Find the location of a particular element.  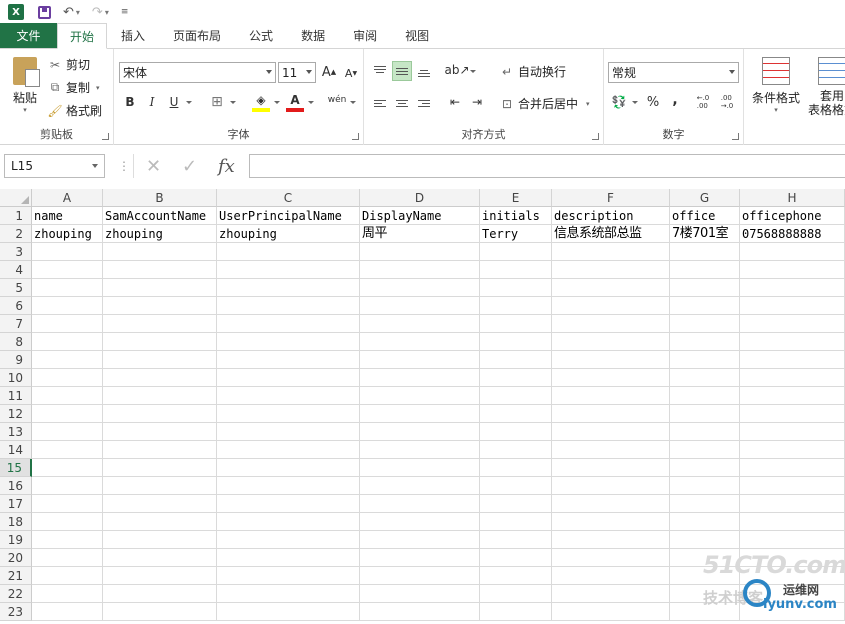

row-header-11: 11 is located at coordinates (16, 396).